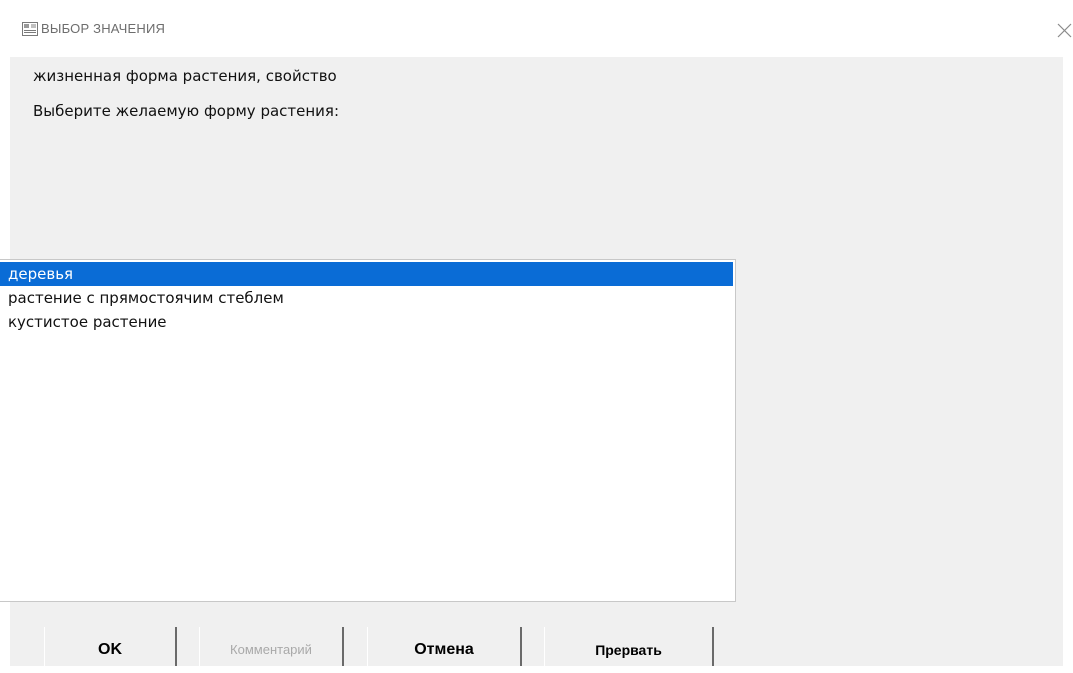 This screenshot has width=1073, height=673. What do you see at coordinates (271, 646) in the screenshot?
I see `comment-button: Комментарий` at bounding box center [271, 646].